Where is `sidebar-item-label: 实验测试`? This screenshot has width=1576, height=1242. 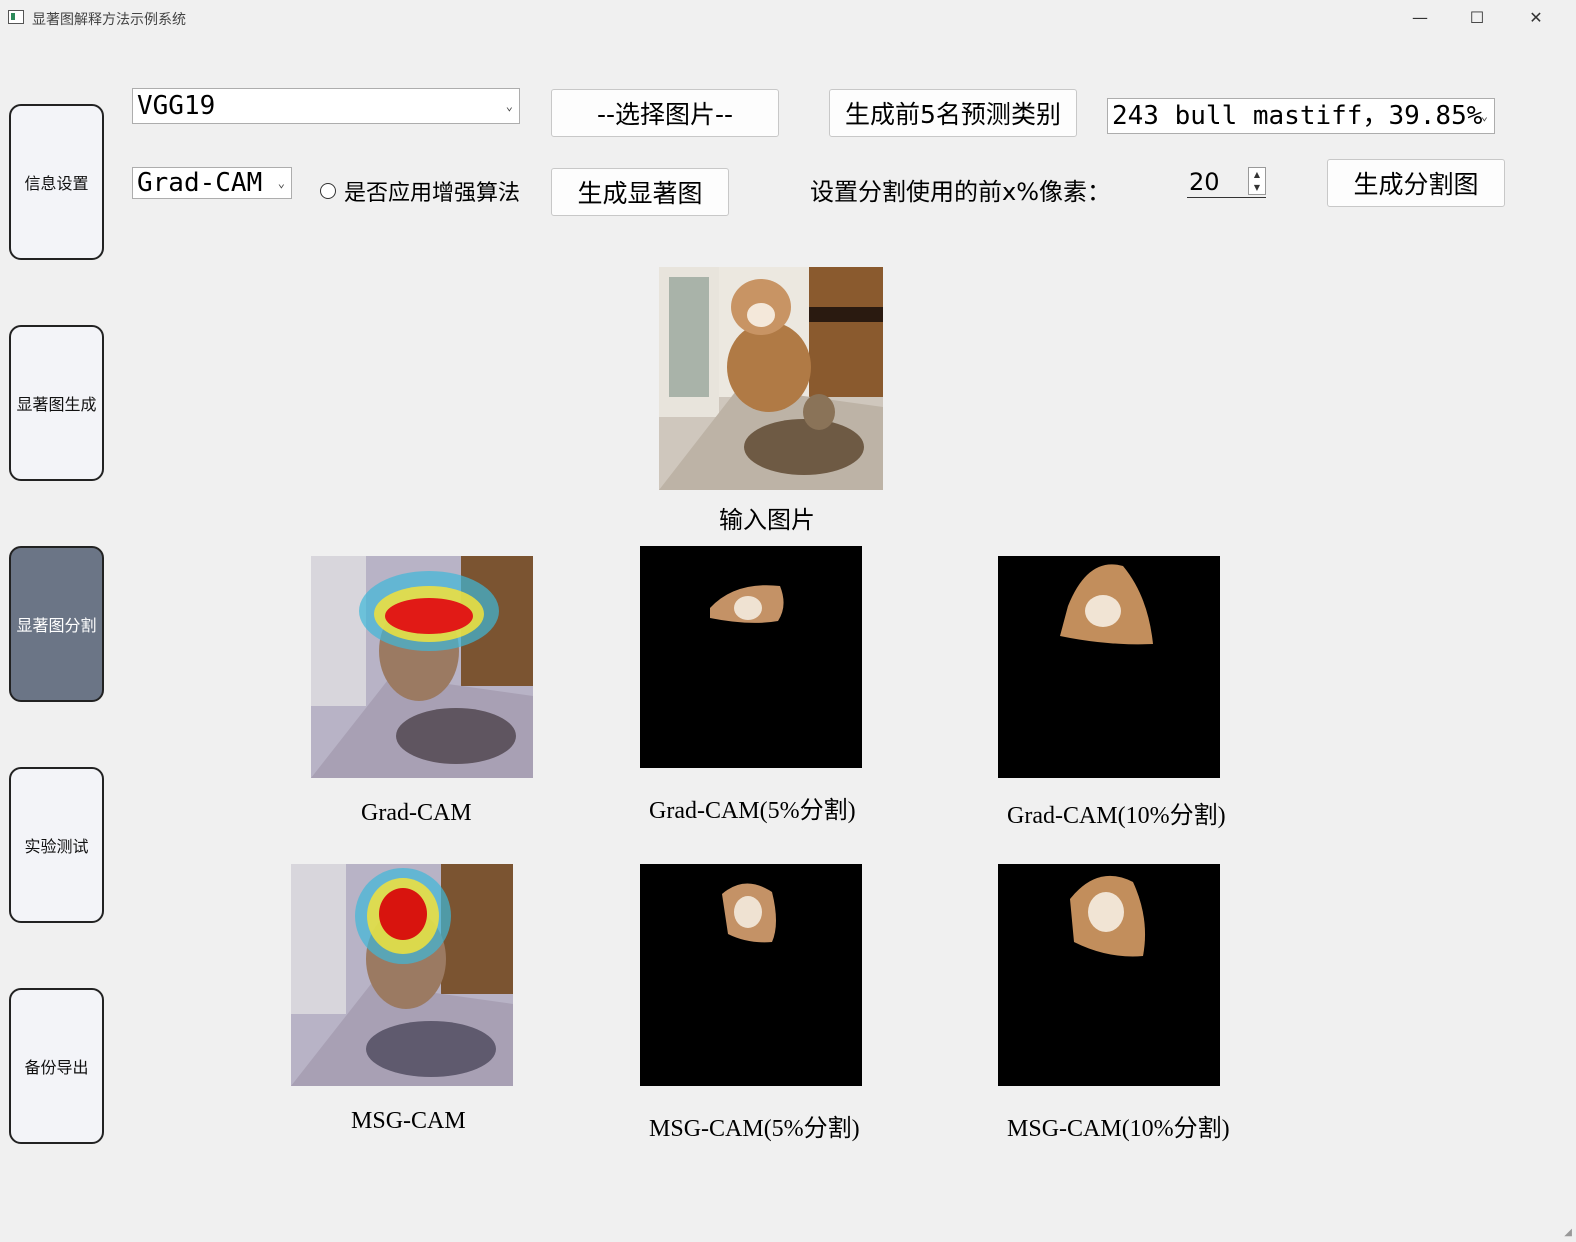 sidebar-item-label: 实验测试 is located at coordinates (56, 846).